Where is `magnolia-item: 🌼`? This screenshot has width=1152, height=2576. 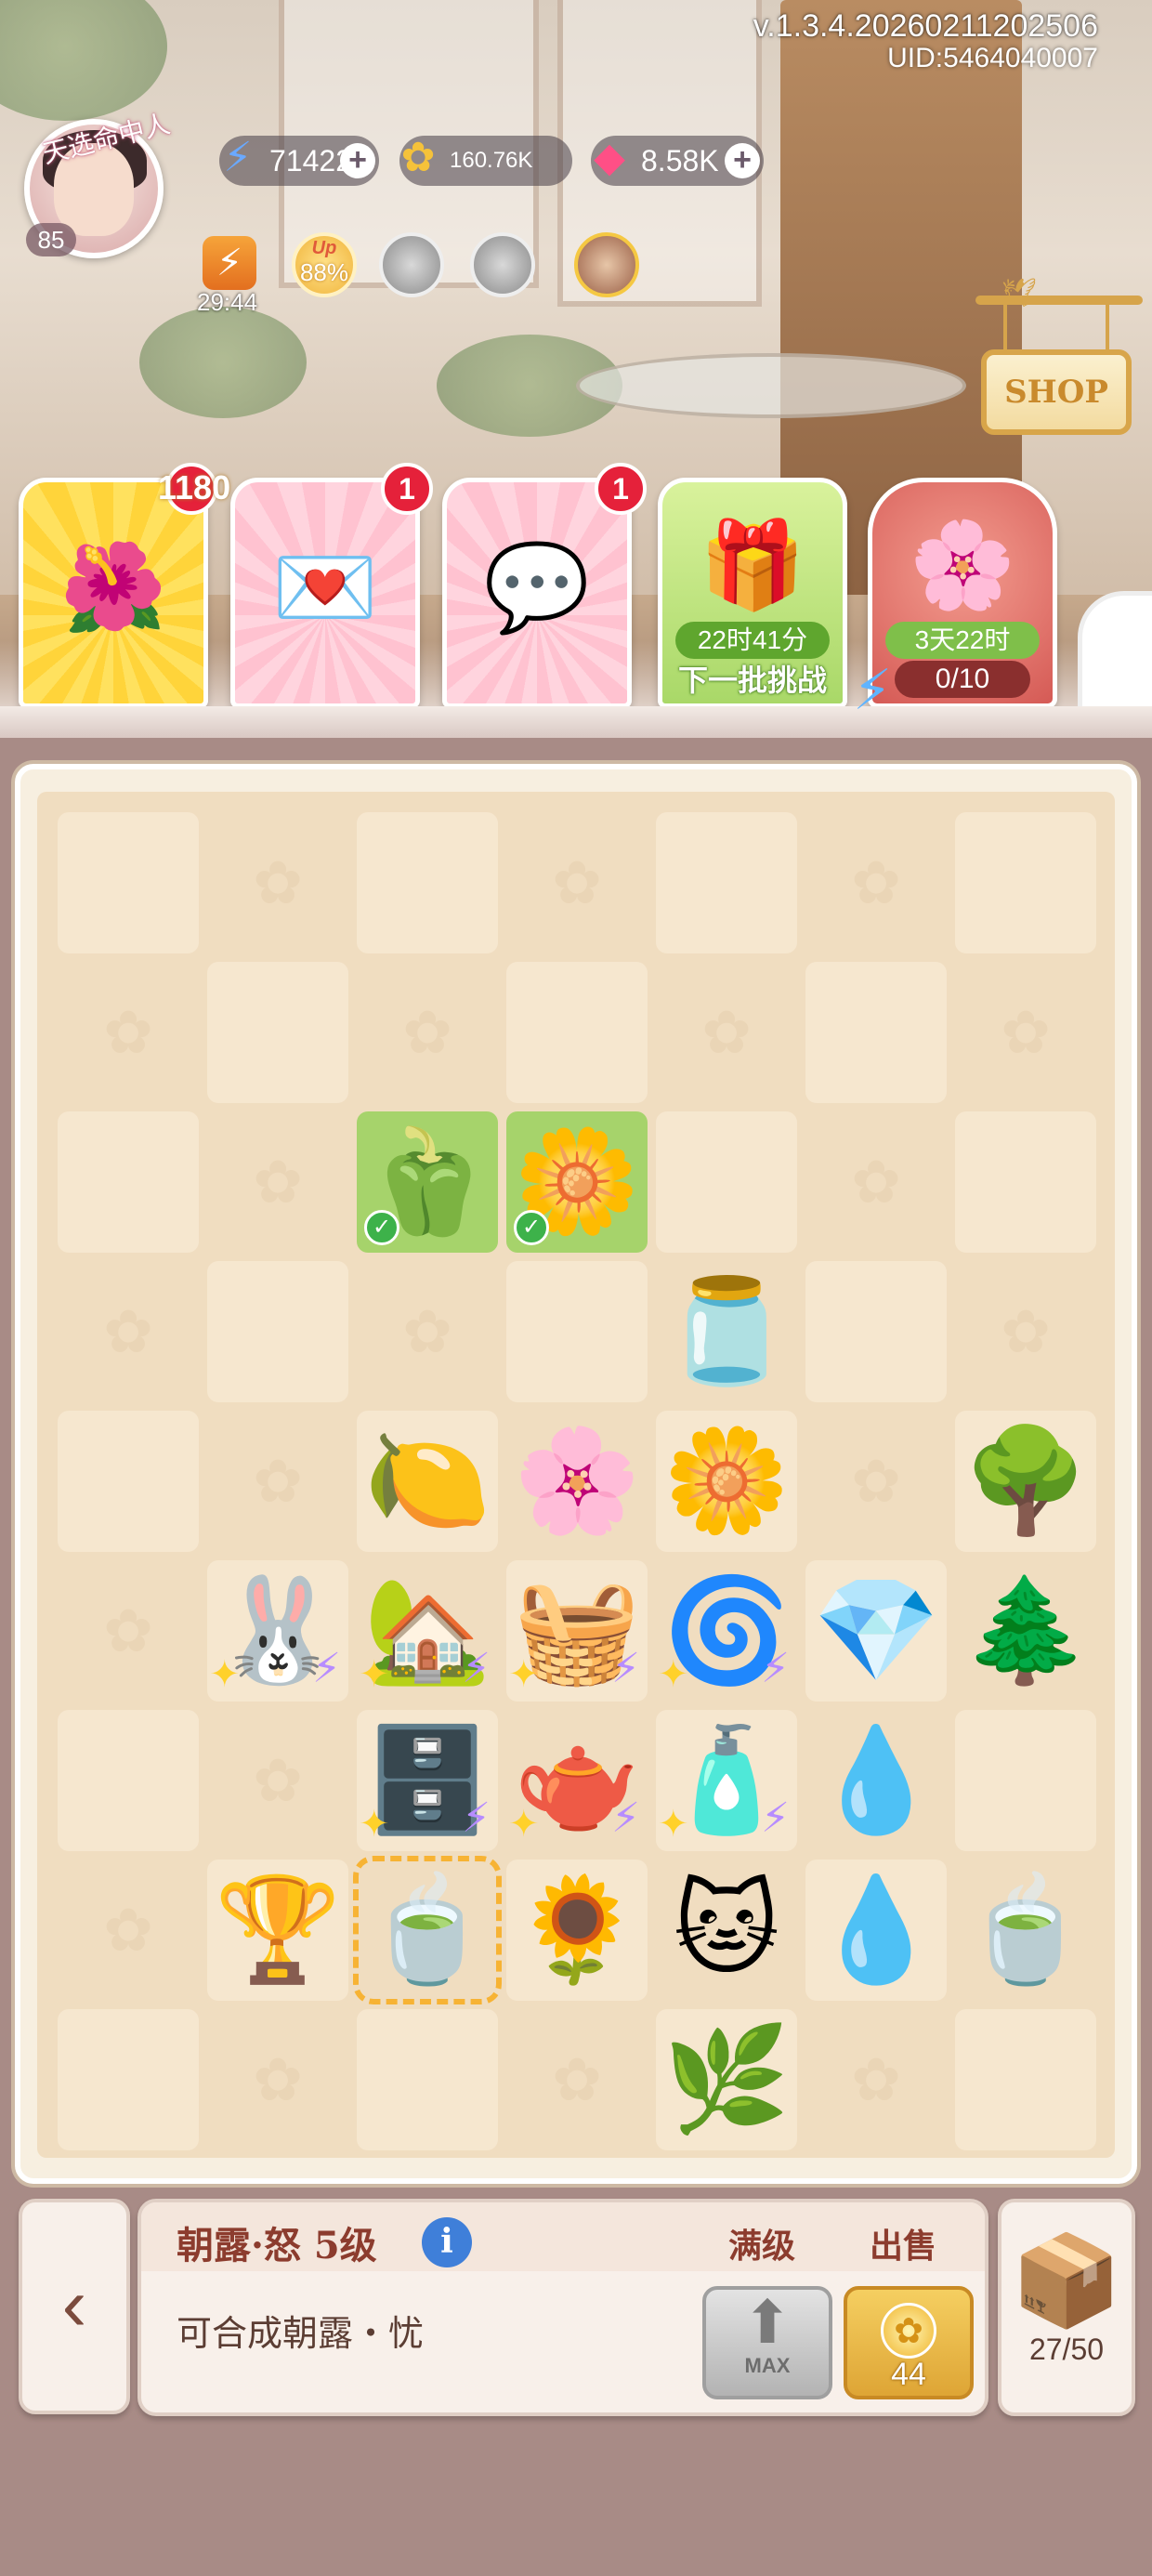
magnolia-item: 🌼 is located at coordinates (727, 1481).